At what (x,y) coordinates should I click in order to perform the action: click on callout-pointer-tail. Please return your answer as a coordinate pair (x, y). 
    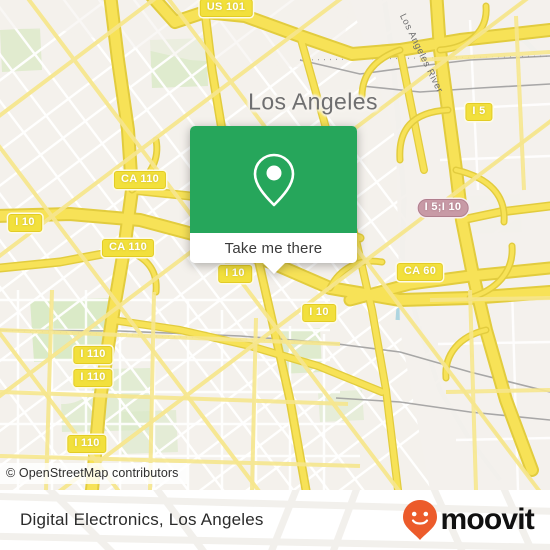
    Looking at the image, I should click on (274, 268).